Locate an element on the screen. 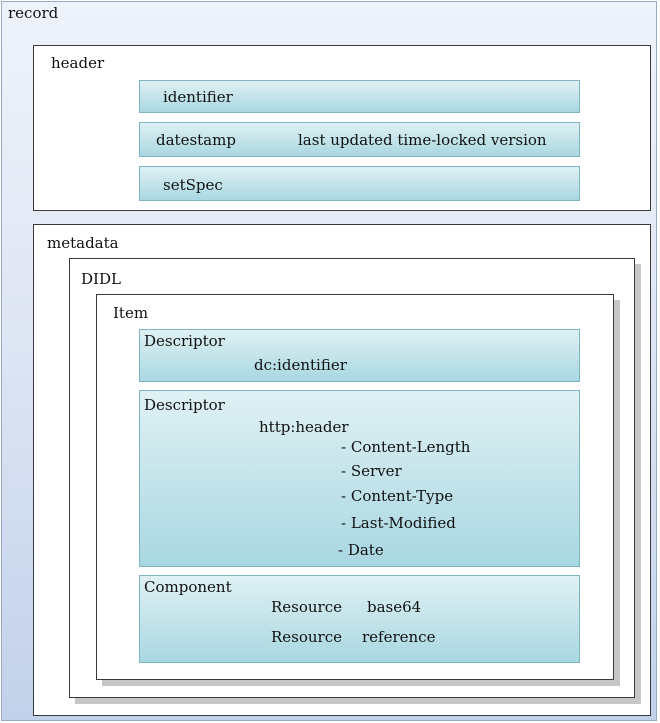  http-header-field: - Last-Modified is located at coordinates (398, 523).